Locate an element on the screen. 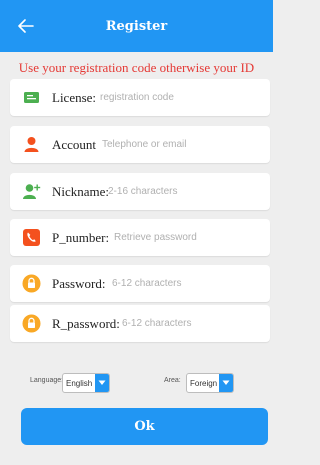  area-label: Area: is located at coordinates (172, 380).